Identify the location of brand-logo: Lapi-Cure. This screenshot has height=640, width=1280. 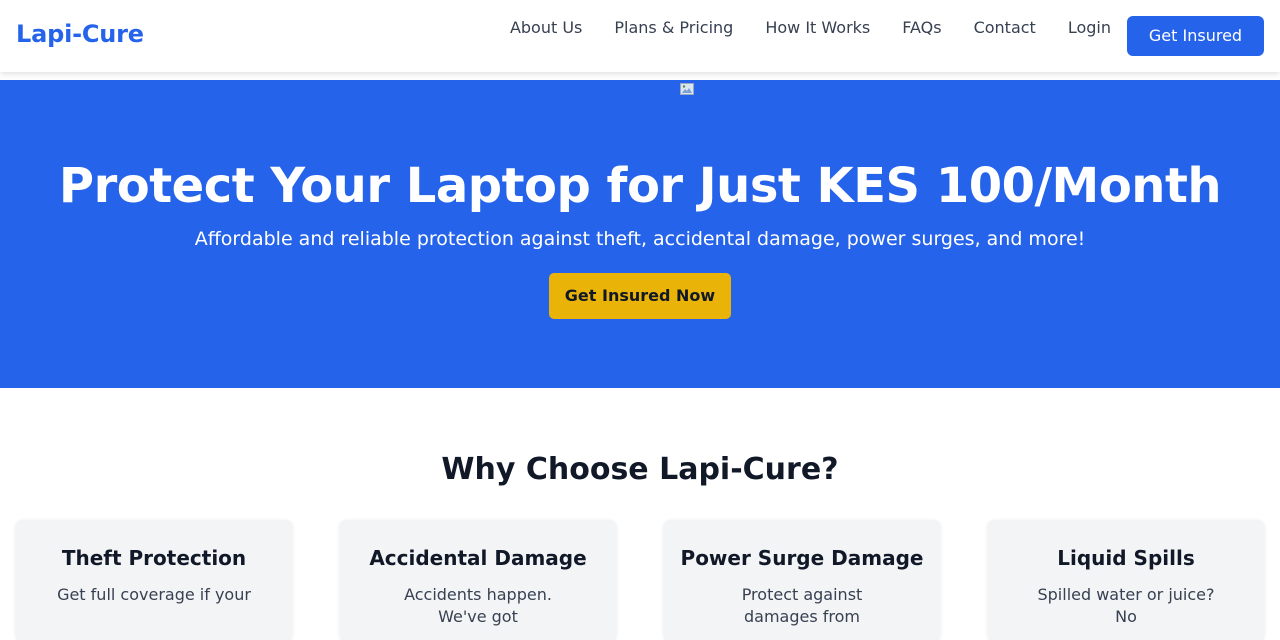
(80, 34).